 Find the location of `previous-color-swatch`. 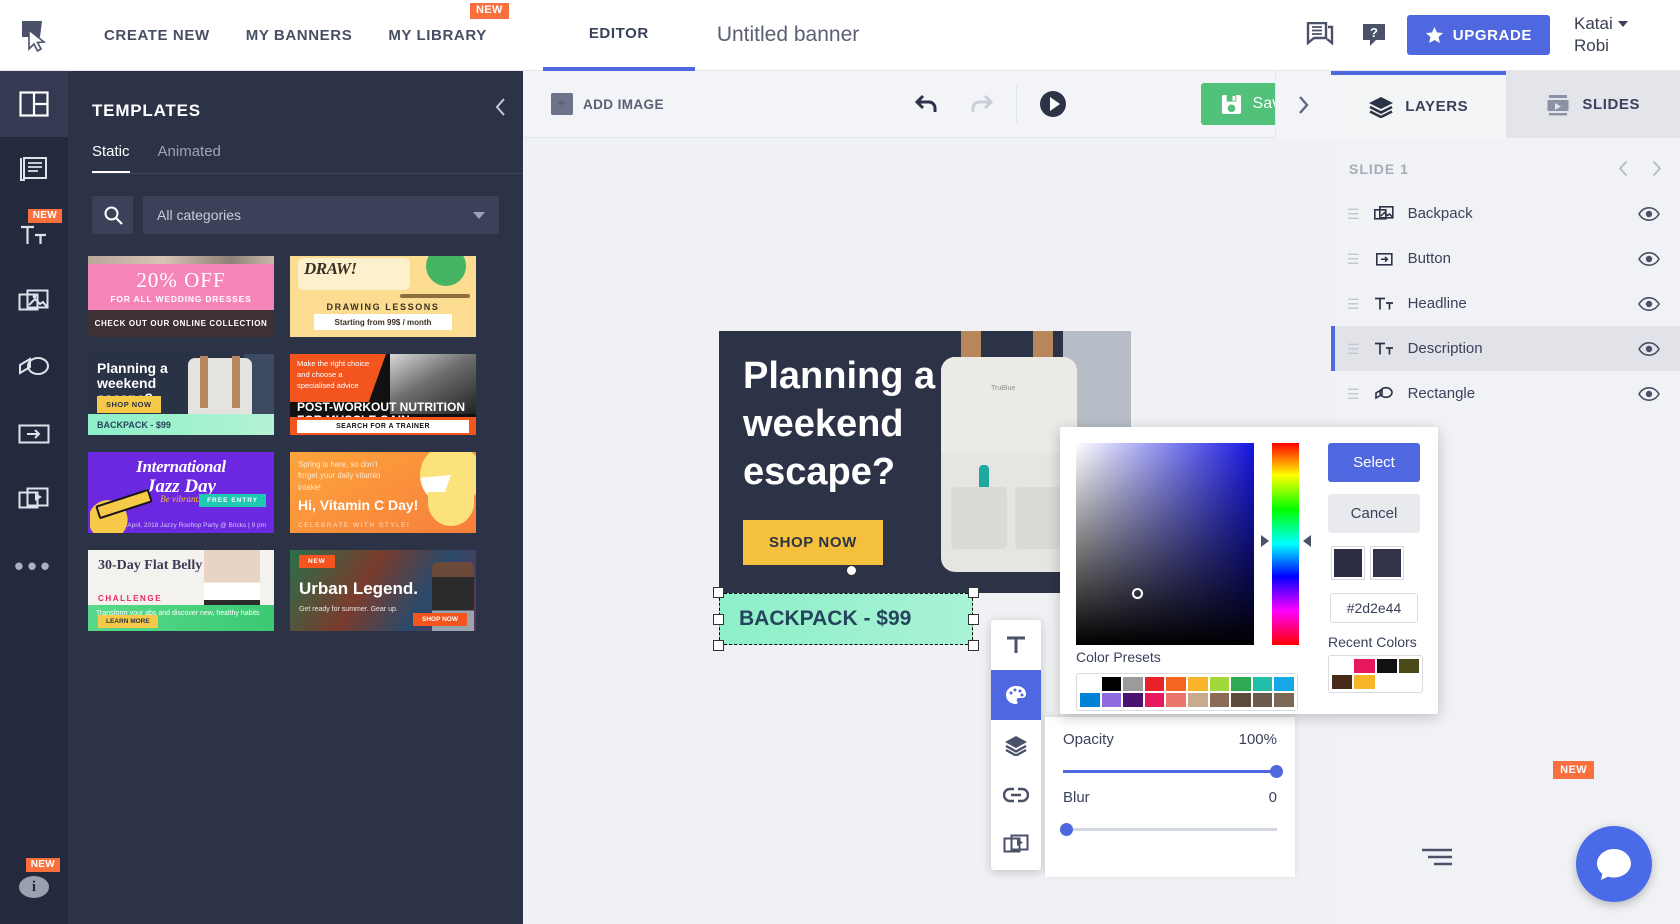

previous-color-swatch is located at coordinates (1387, 563).